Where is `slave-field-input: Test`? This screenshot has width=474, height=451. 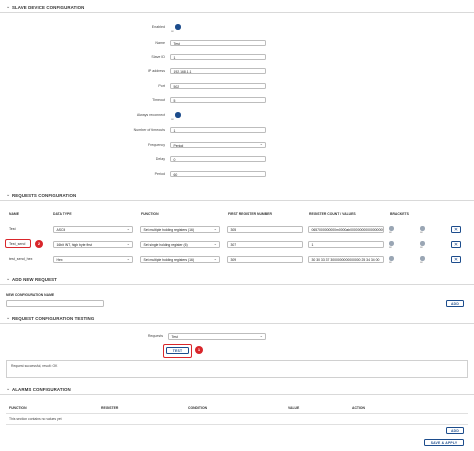
slave-field-input: Test is located at coordinates (218, 42).